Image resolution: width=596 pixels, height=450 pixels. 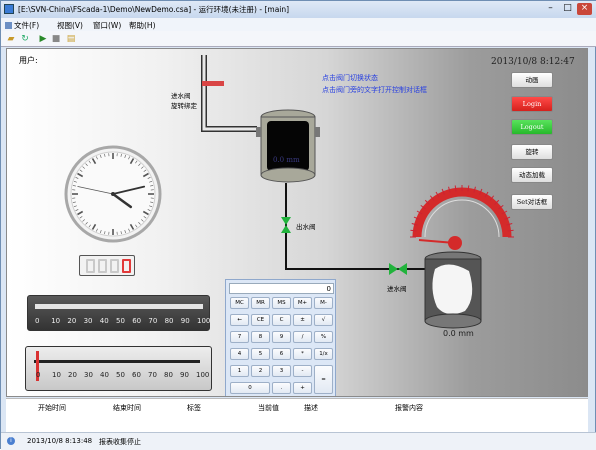 I want to click on calc-key: /, so click(x=302, y=337).